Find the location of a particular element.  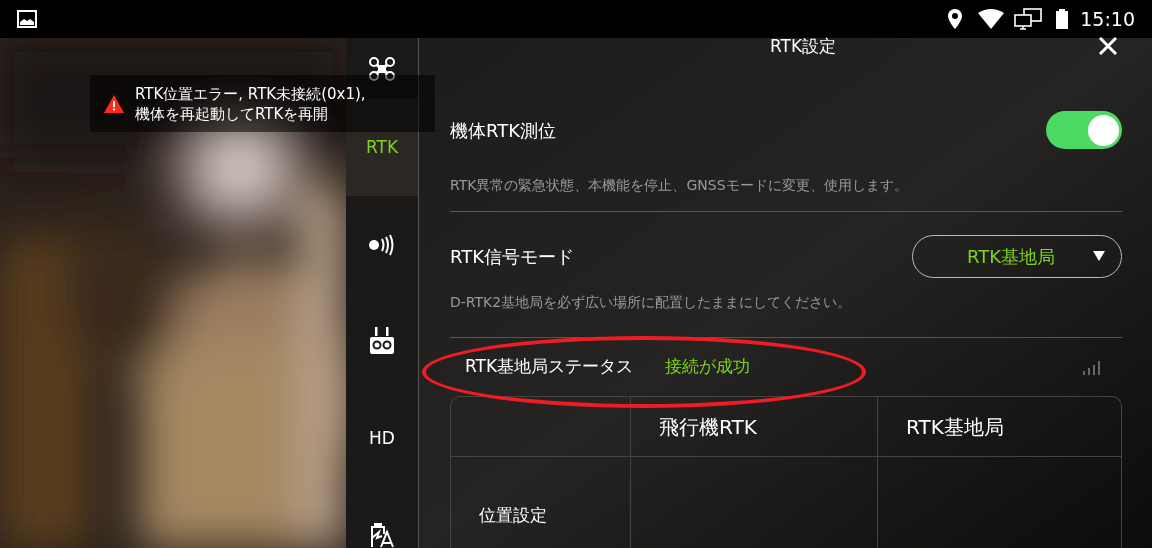

toggle-switch is located at coordinates (1084, 130).